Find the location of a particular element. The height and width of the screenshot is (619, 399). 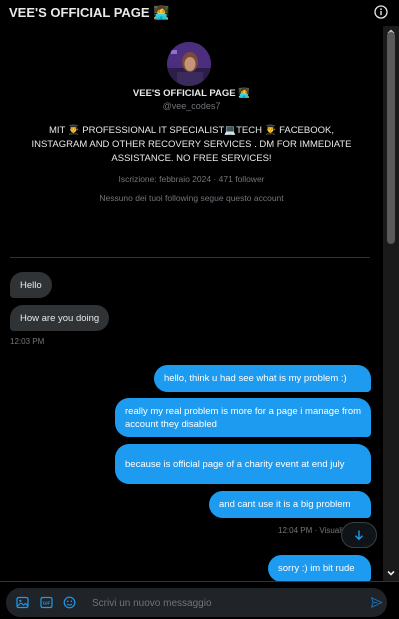

composer-box: GIF is located at coordinates (196, 602).